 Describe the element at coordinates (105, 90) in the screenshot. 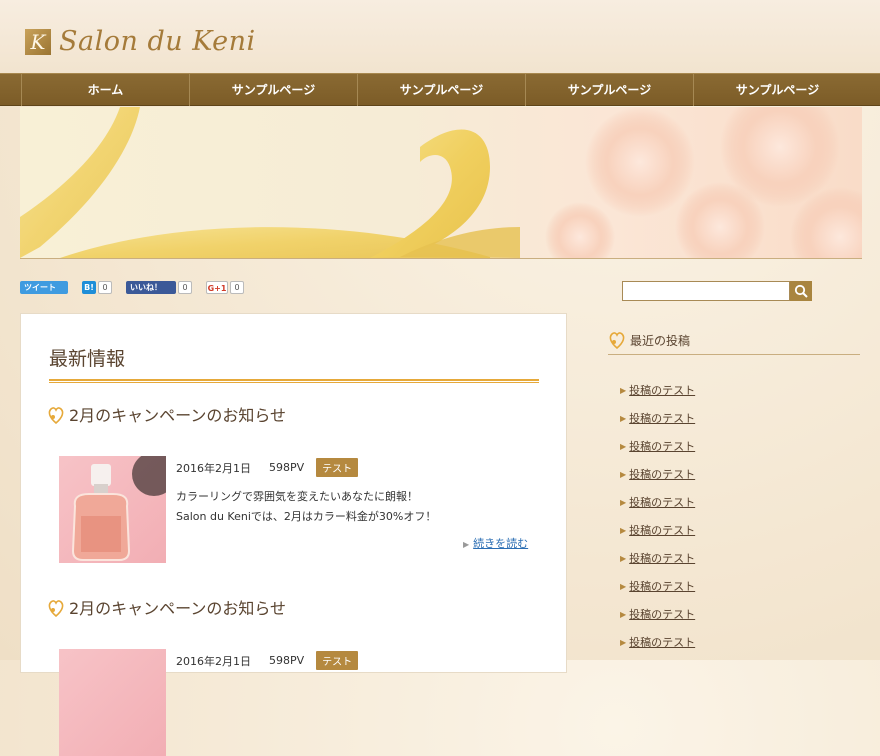

I see `nav-item-home: ホーム` at that location.